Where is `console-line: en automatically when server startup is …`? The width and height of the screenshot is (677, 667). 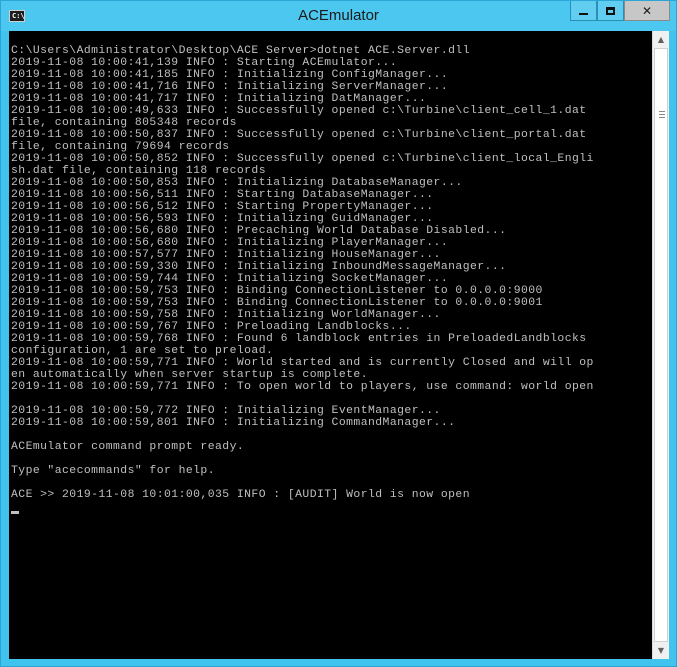 console-line: en automatically when server startup is … is located at coordinates (189, 375).